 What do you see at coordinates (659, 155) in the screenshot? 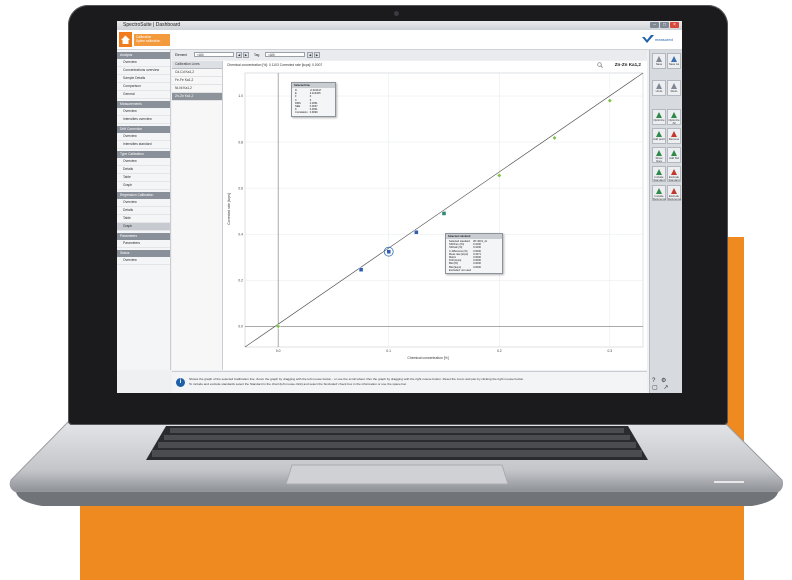
I see `ribbon-button: Show lines` at bounding box center [659, 155].